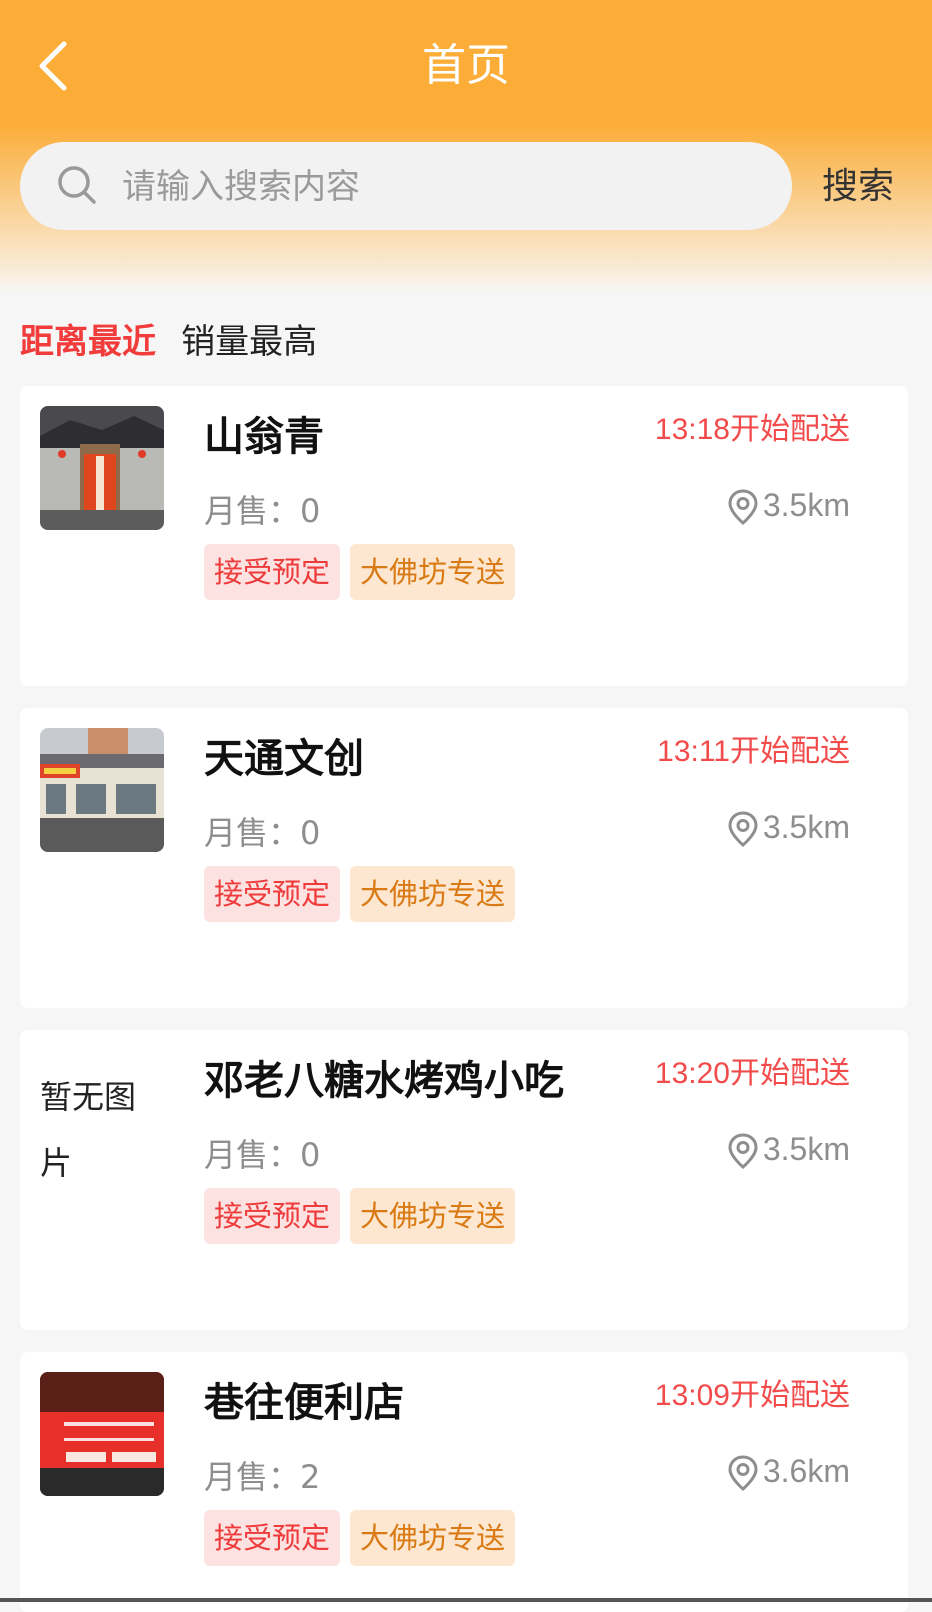 The height and width of the screenshot is (1612, 932). What do you see at coordinates (88, 342) in the screenshot?
I see `sort-tab-nearest: 距离最近` at bounding box center [88, 342].